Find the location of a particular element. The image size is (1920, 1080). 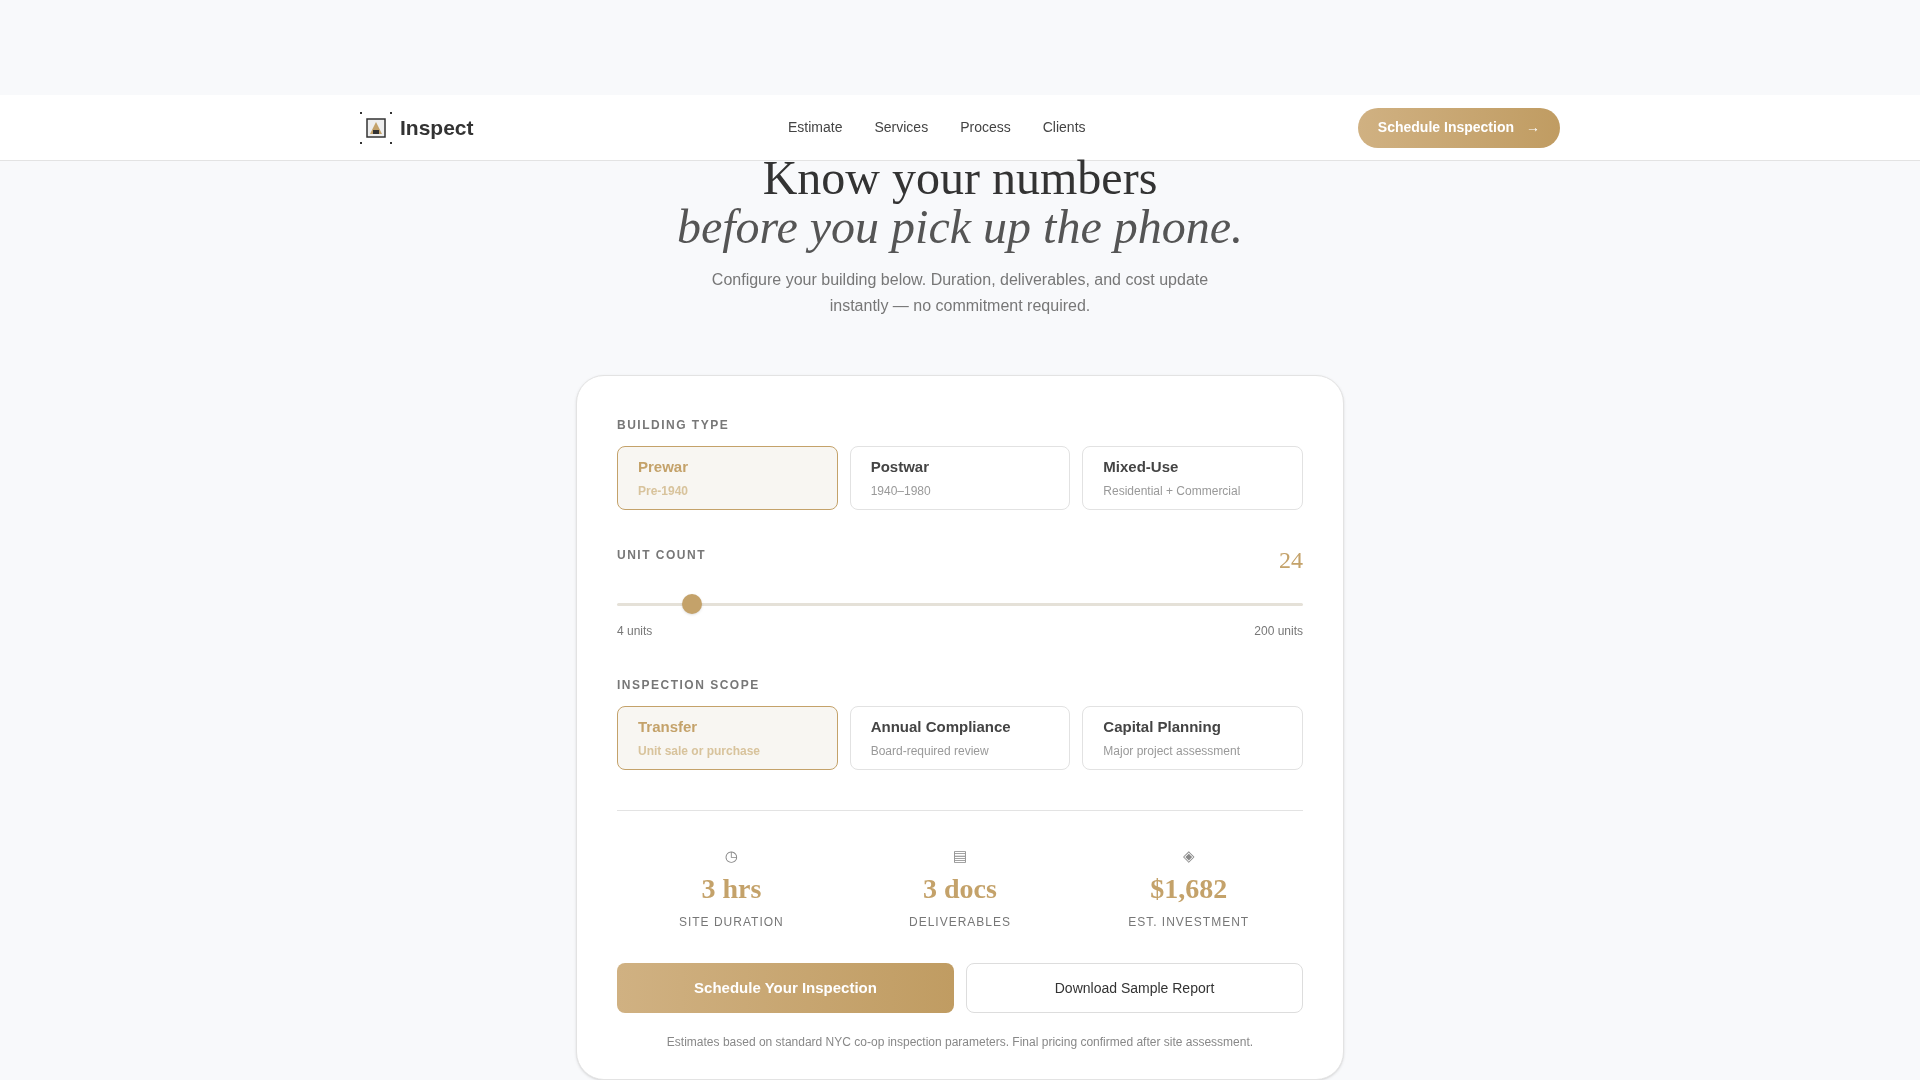

option-title: Prewar is located at coordinates (663, 466).